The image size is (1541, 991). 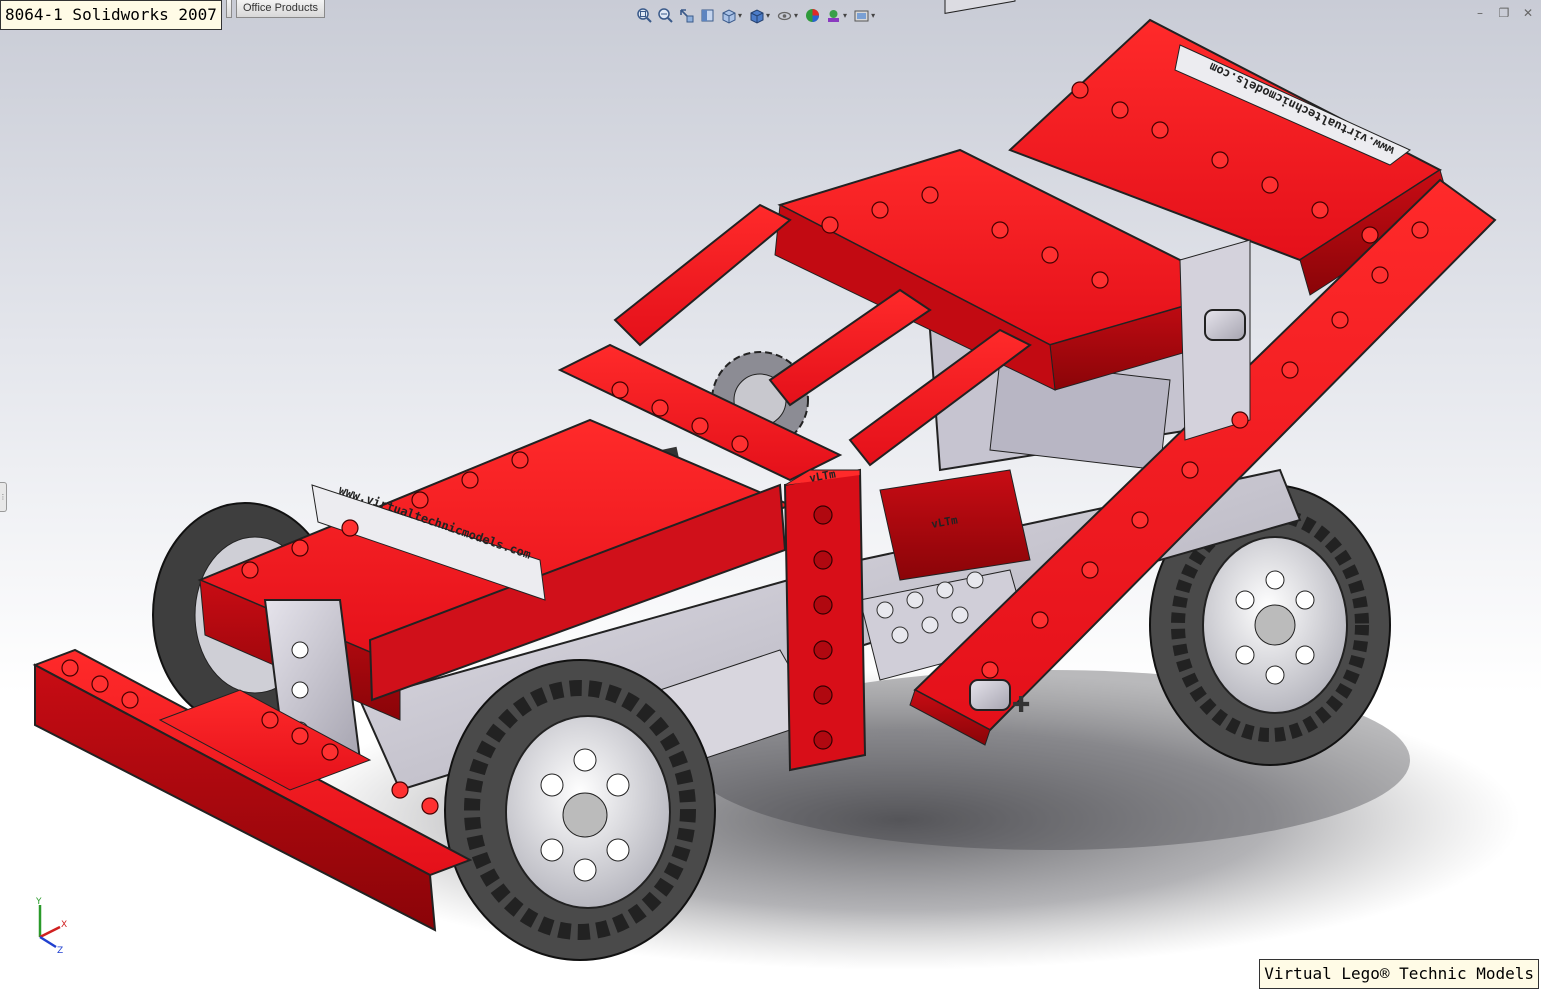 I want to click on tab-office-products: Office Products, so click(x=280, y=9).